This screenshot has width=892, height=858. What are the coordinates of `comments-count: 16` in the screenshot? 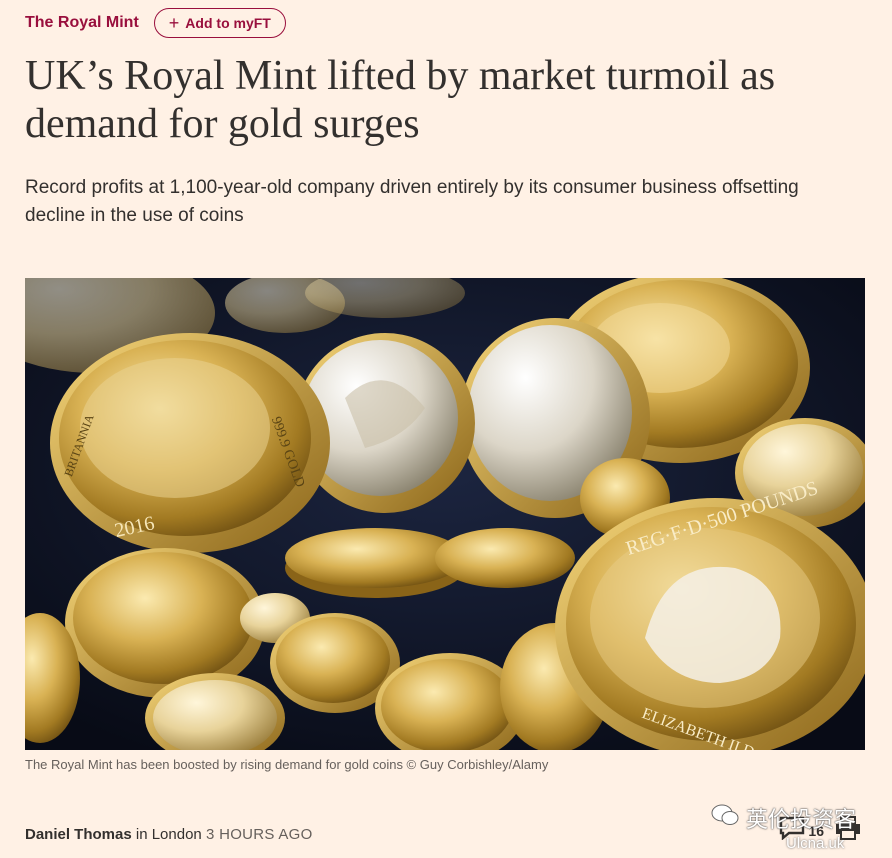 It's located at (816, 830).